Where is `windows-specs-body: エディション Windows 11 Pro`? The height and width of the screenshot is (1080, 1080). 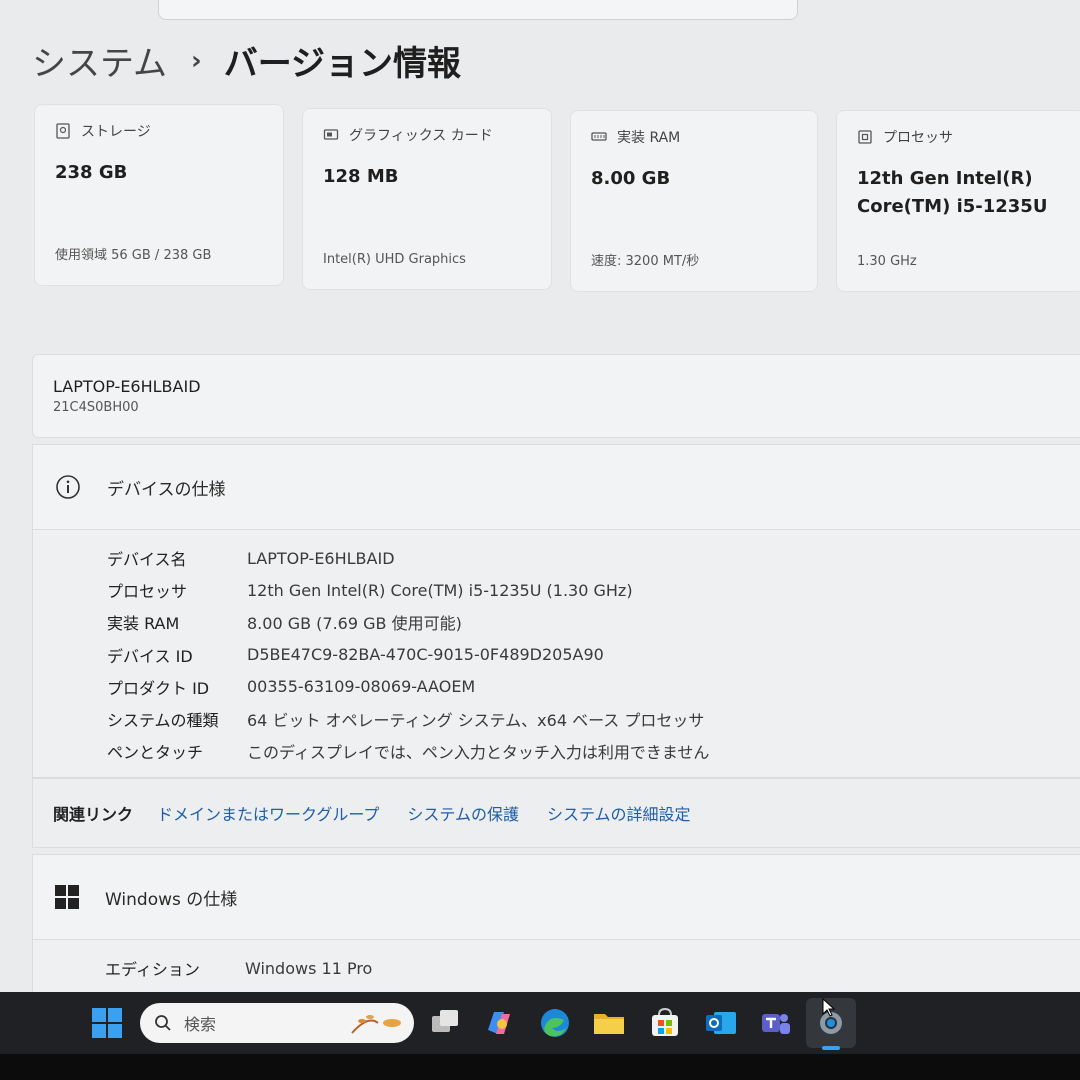 windows-specs-body: エディション Windows 11 Pro is located at coordinates (556, 970).